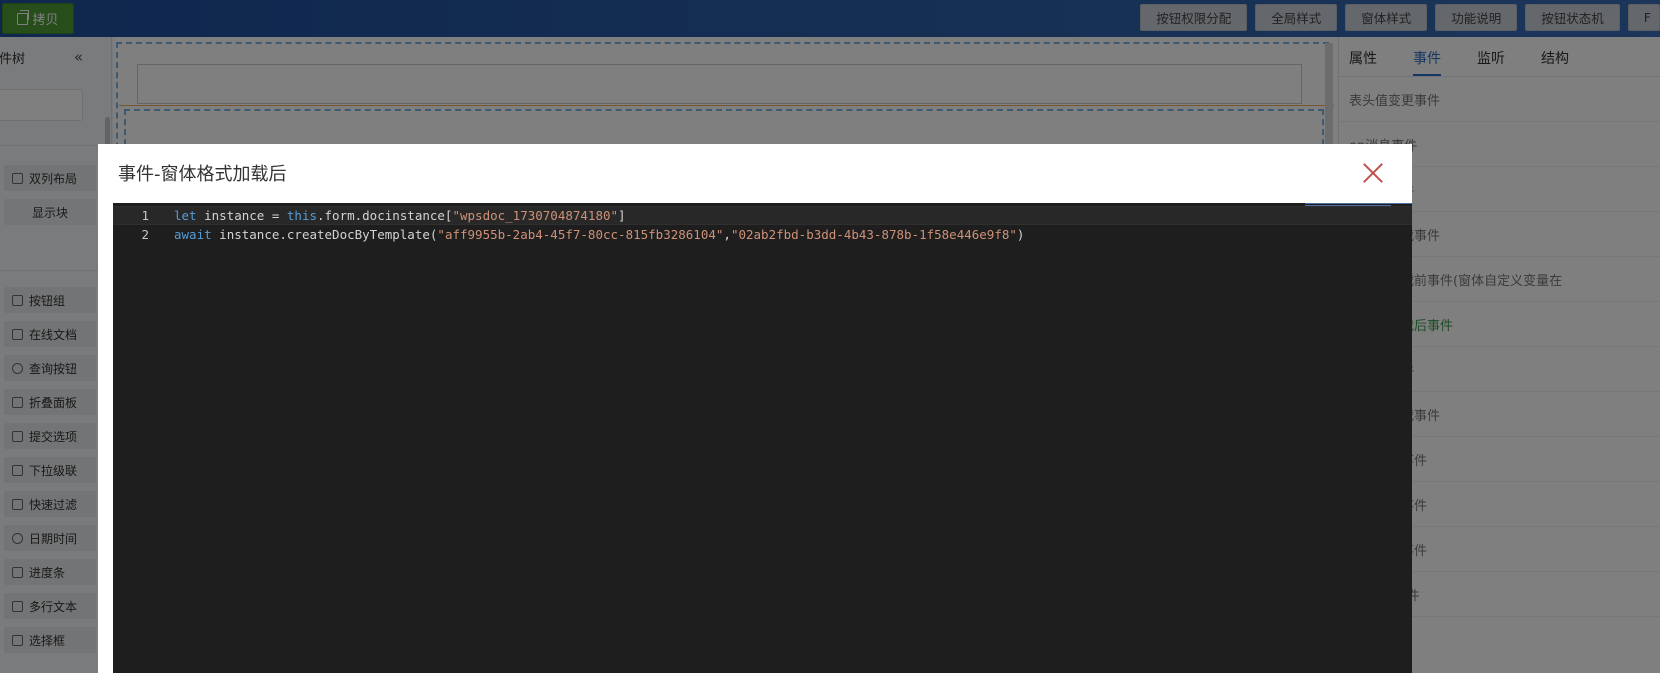  What do you see at coordinates (1373, 173) in the screenshot?
I see `close-icon` at bounding box center [1373, 173].